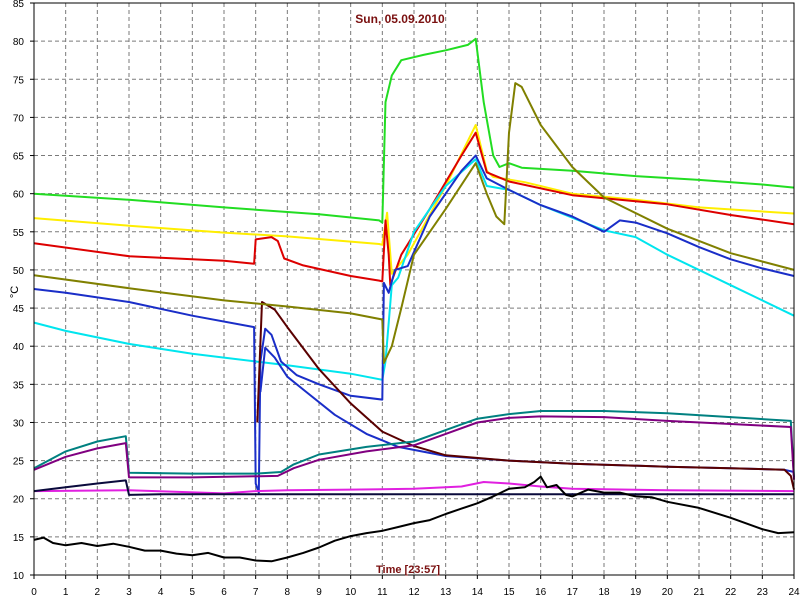 The height and width of the screenshot is (605, 800). I want to click on x-tick-label: 21, so click(699, 592).